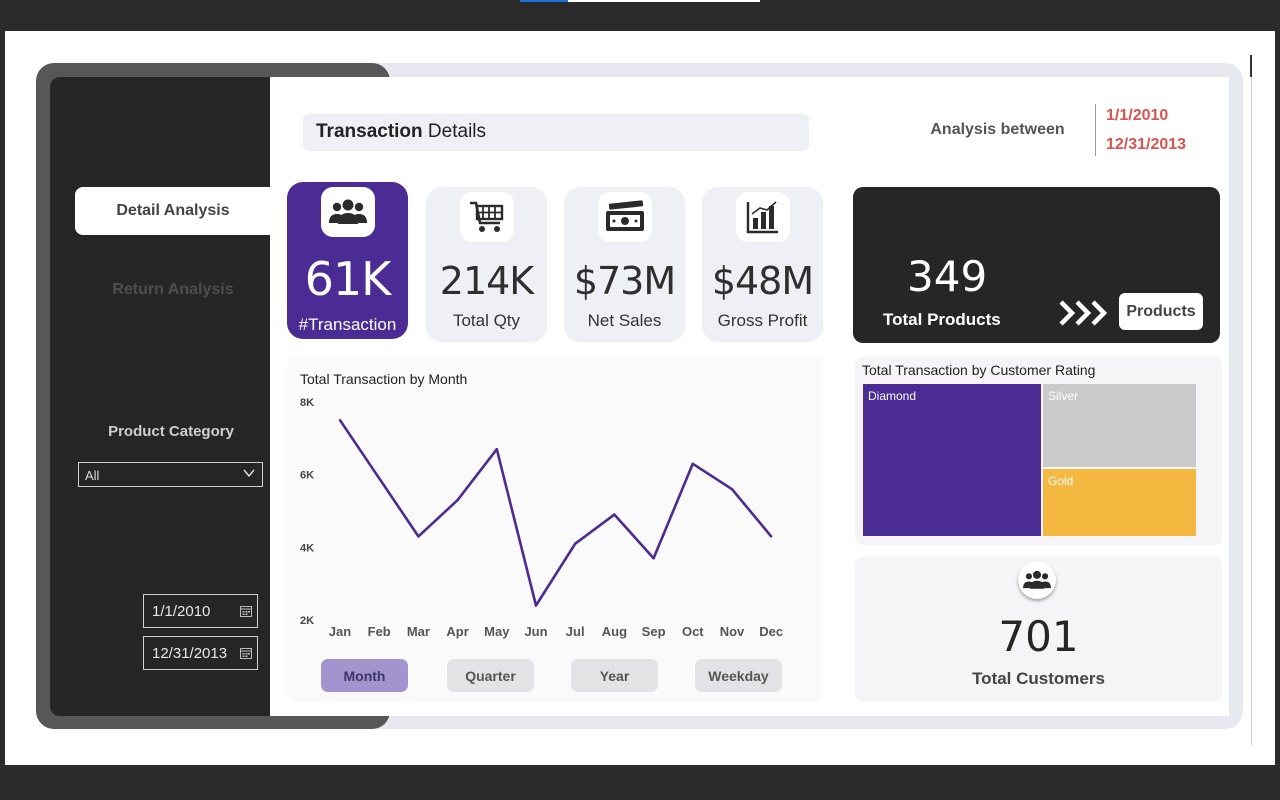  Describe the element at coordinates (892, 396) in the screenshot. I see `tile-label: Diamond` at that location.